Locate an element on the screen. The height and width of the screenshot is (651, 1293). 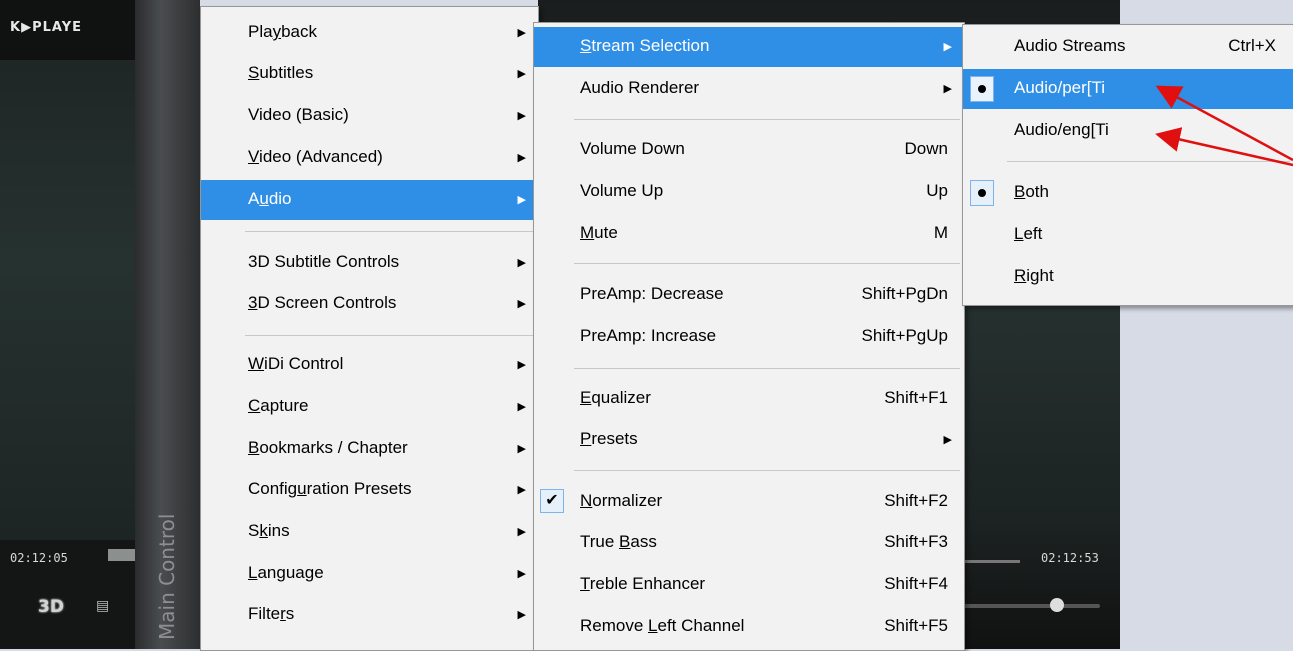
menu-item-label: Language is located at coordinates (286, 573).